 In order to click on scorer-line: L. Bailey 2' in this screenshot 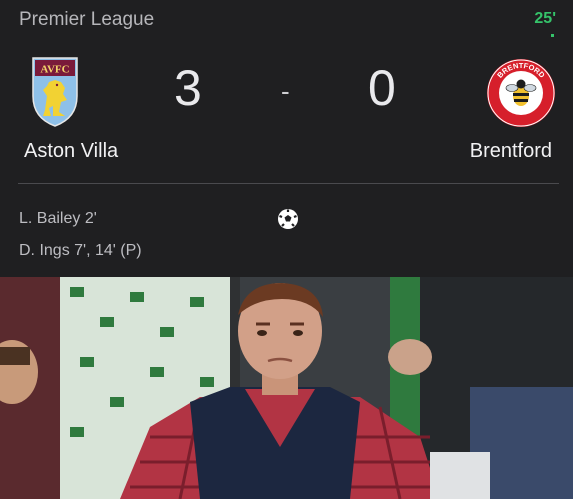, I will do `click(58, 218)`.